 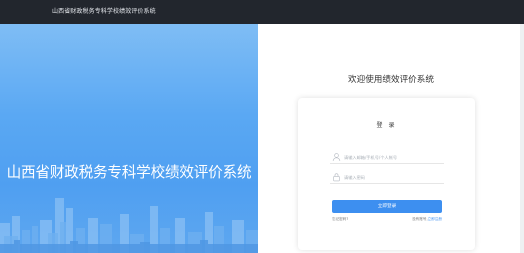 I want to click on register-link: 立即注册, so click(x=435, y=219).